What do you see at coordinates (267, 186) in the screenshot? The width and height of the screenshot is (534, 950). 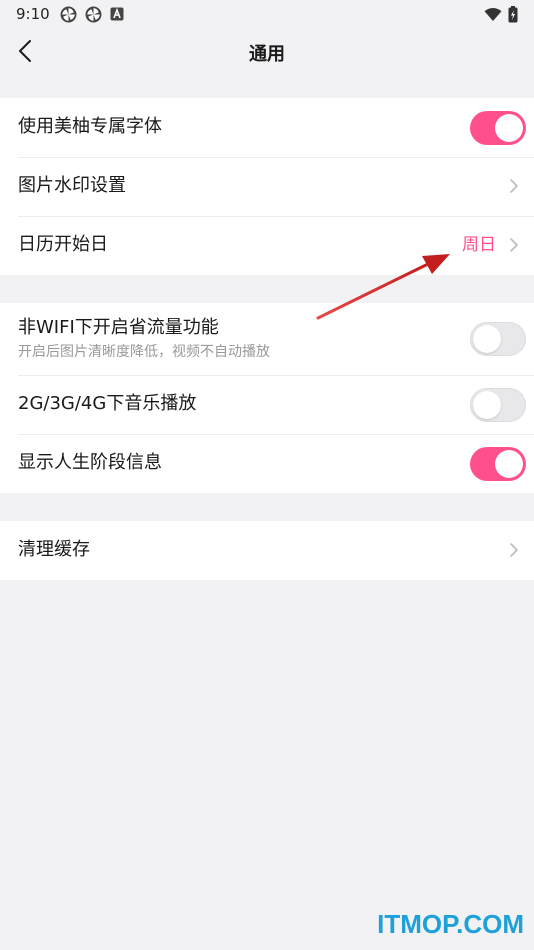 I see `setting-row-watermark: 图片水印设置` at bounding box center [267, 186].